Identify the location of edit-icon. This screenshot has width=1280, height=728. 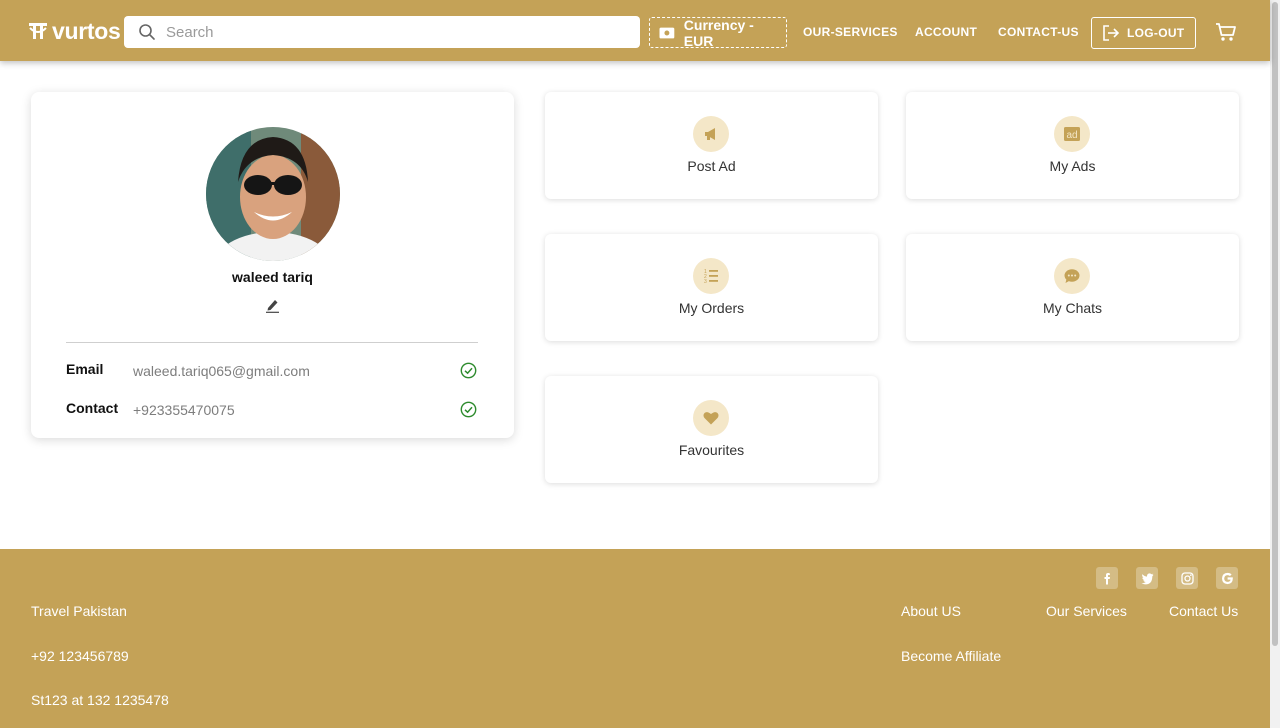
(272, 305).